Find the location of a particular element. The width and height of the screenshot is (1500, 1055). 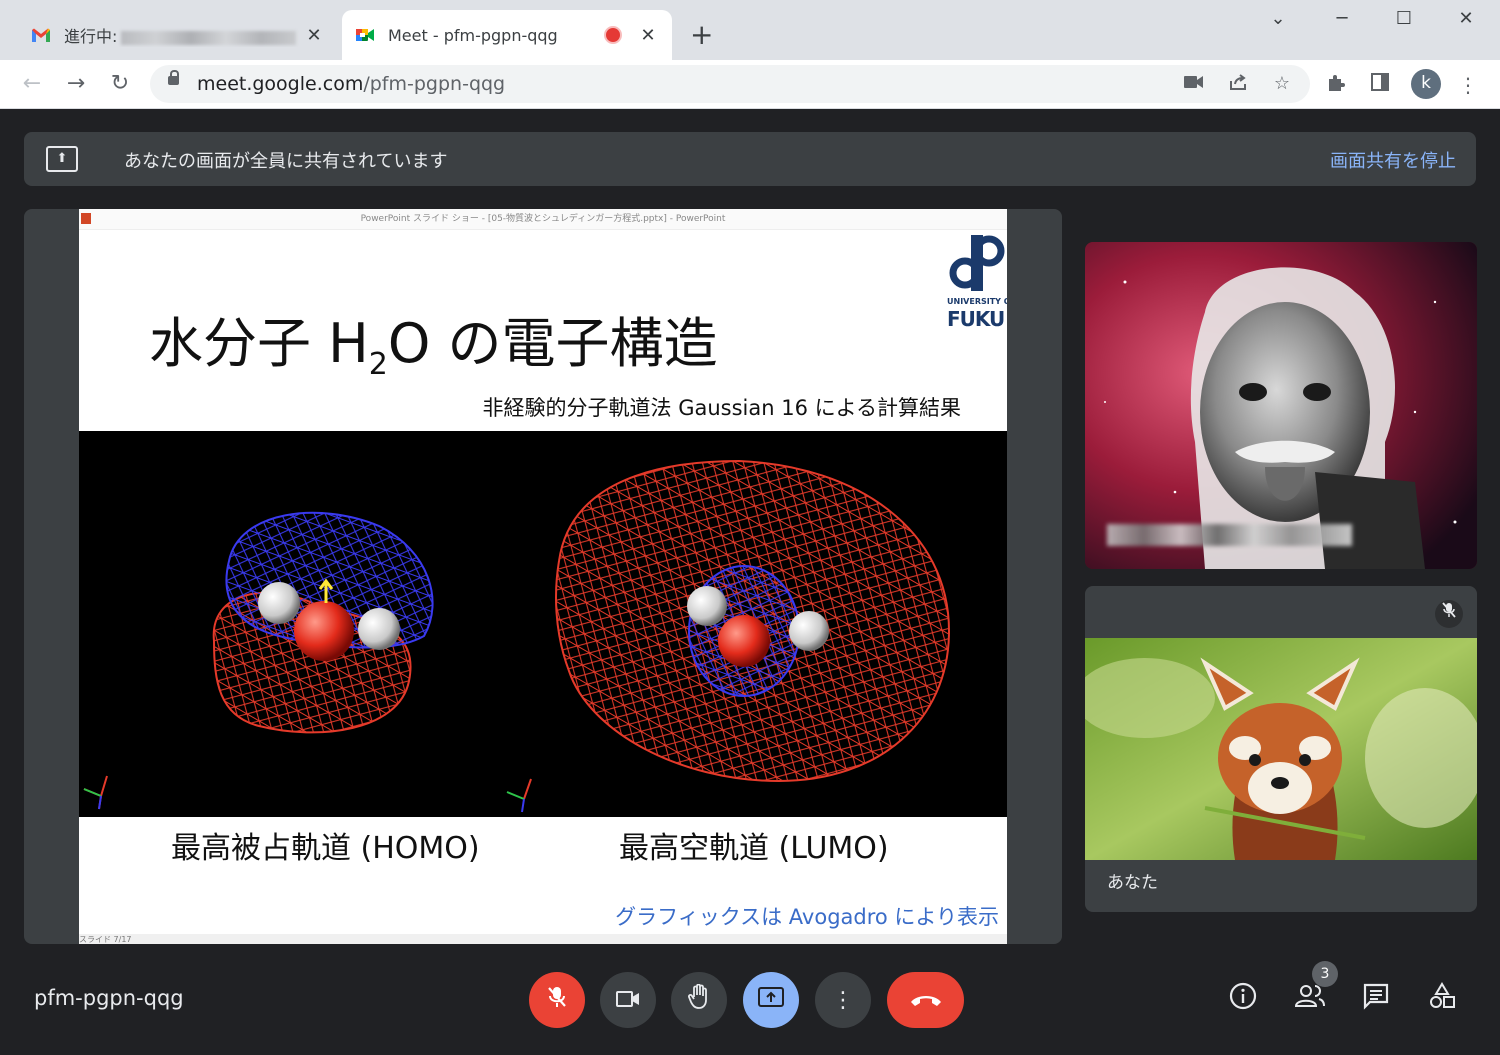

info-icon is located at coordinates (1243, 999).